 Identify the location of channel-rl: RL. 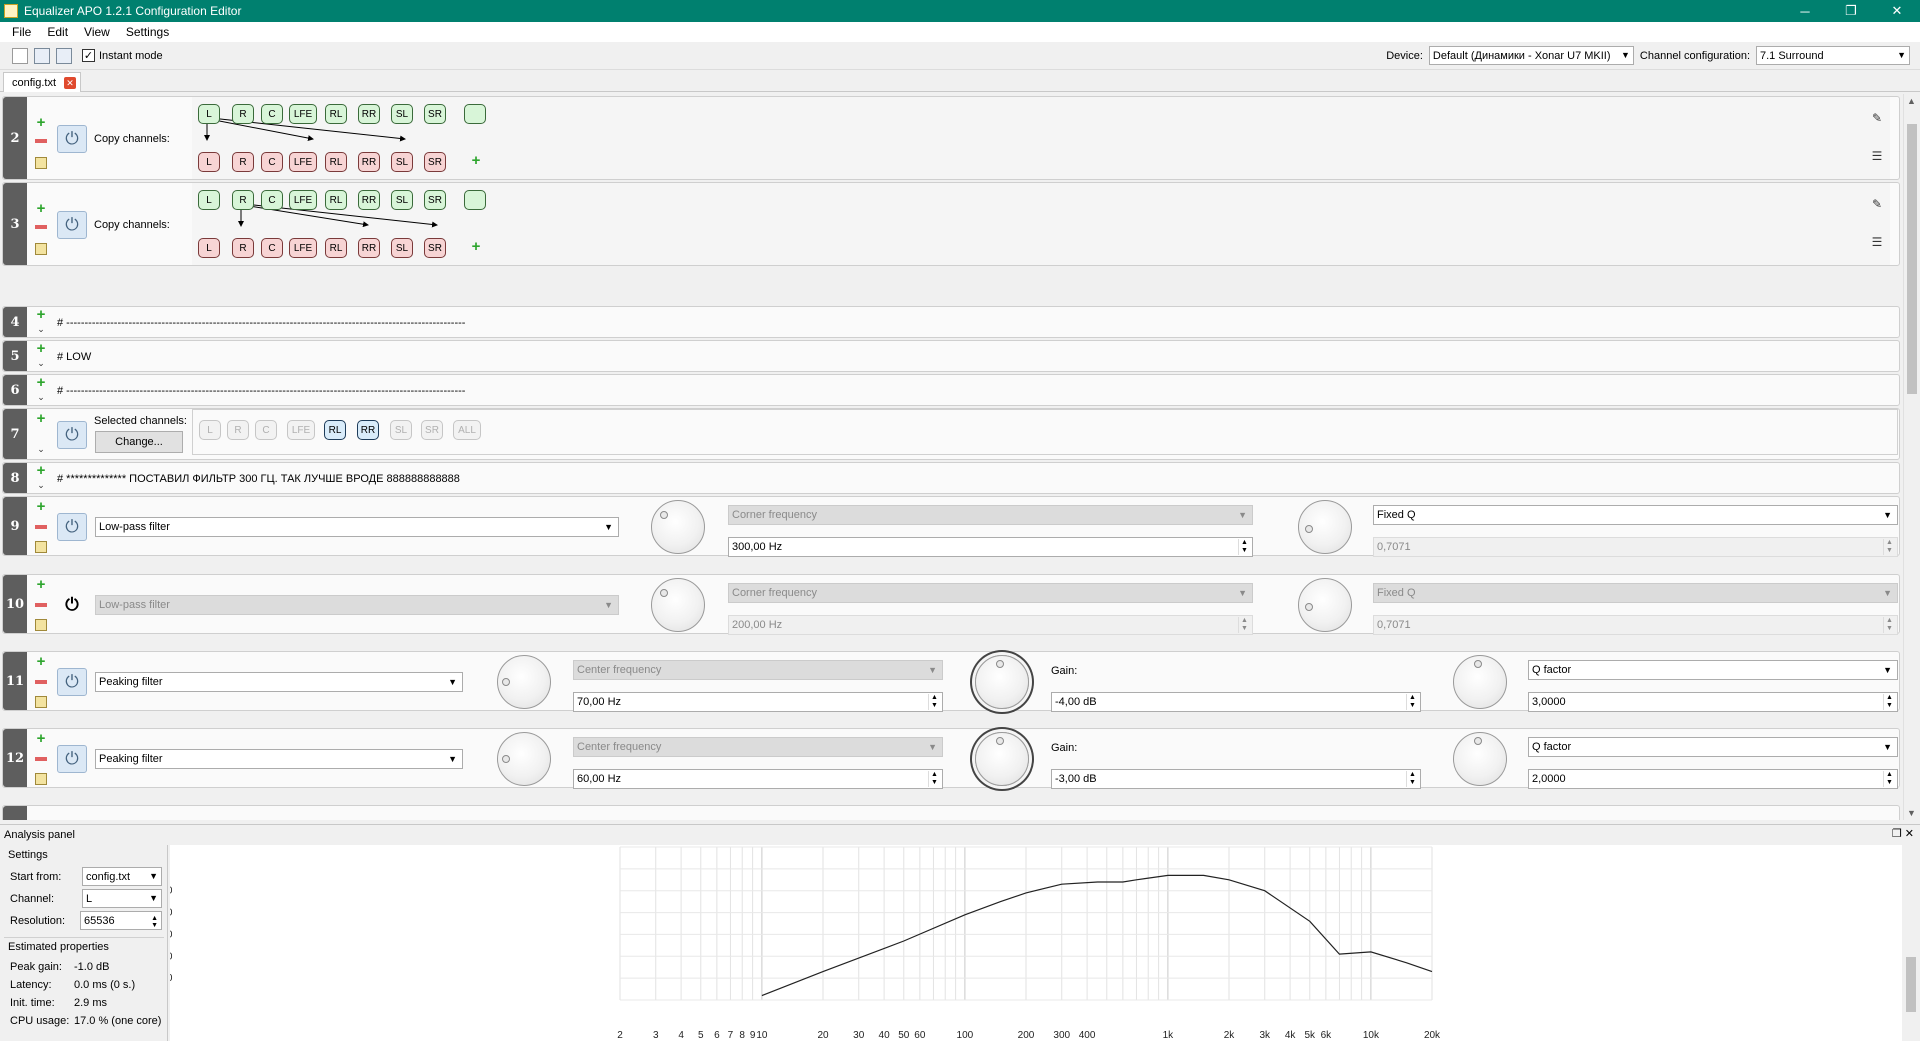
(335, 430).